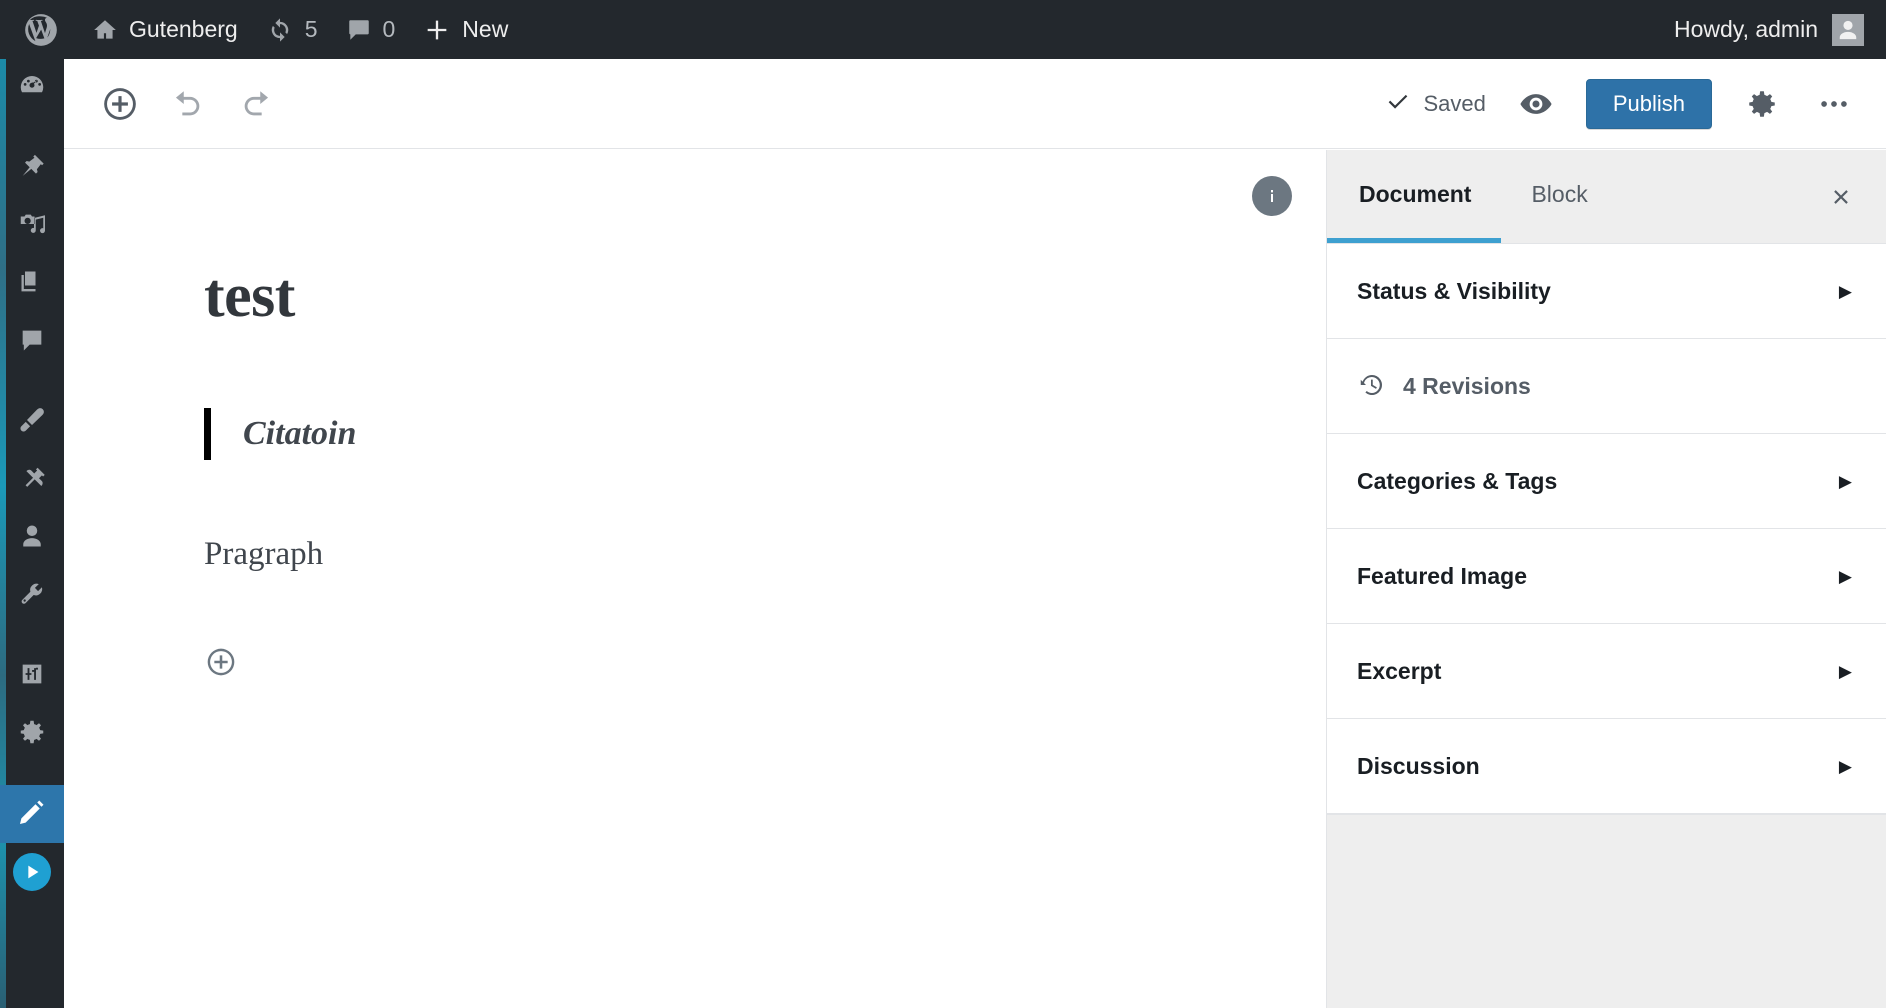  I want to click on tab-document: Document, so click(1414, 196).